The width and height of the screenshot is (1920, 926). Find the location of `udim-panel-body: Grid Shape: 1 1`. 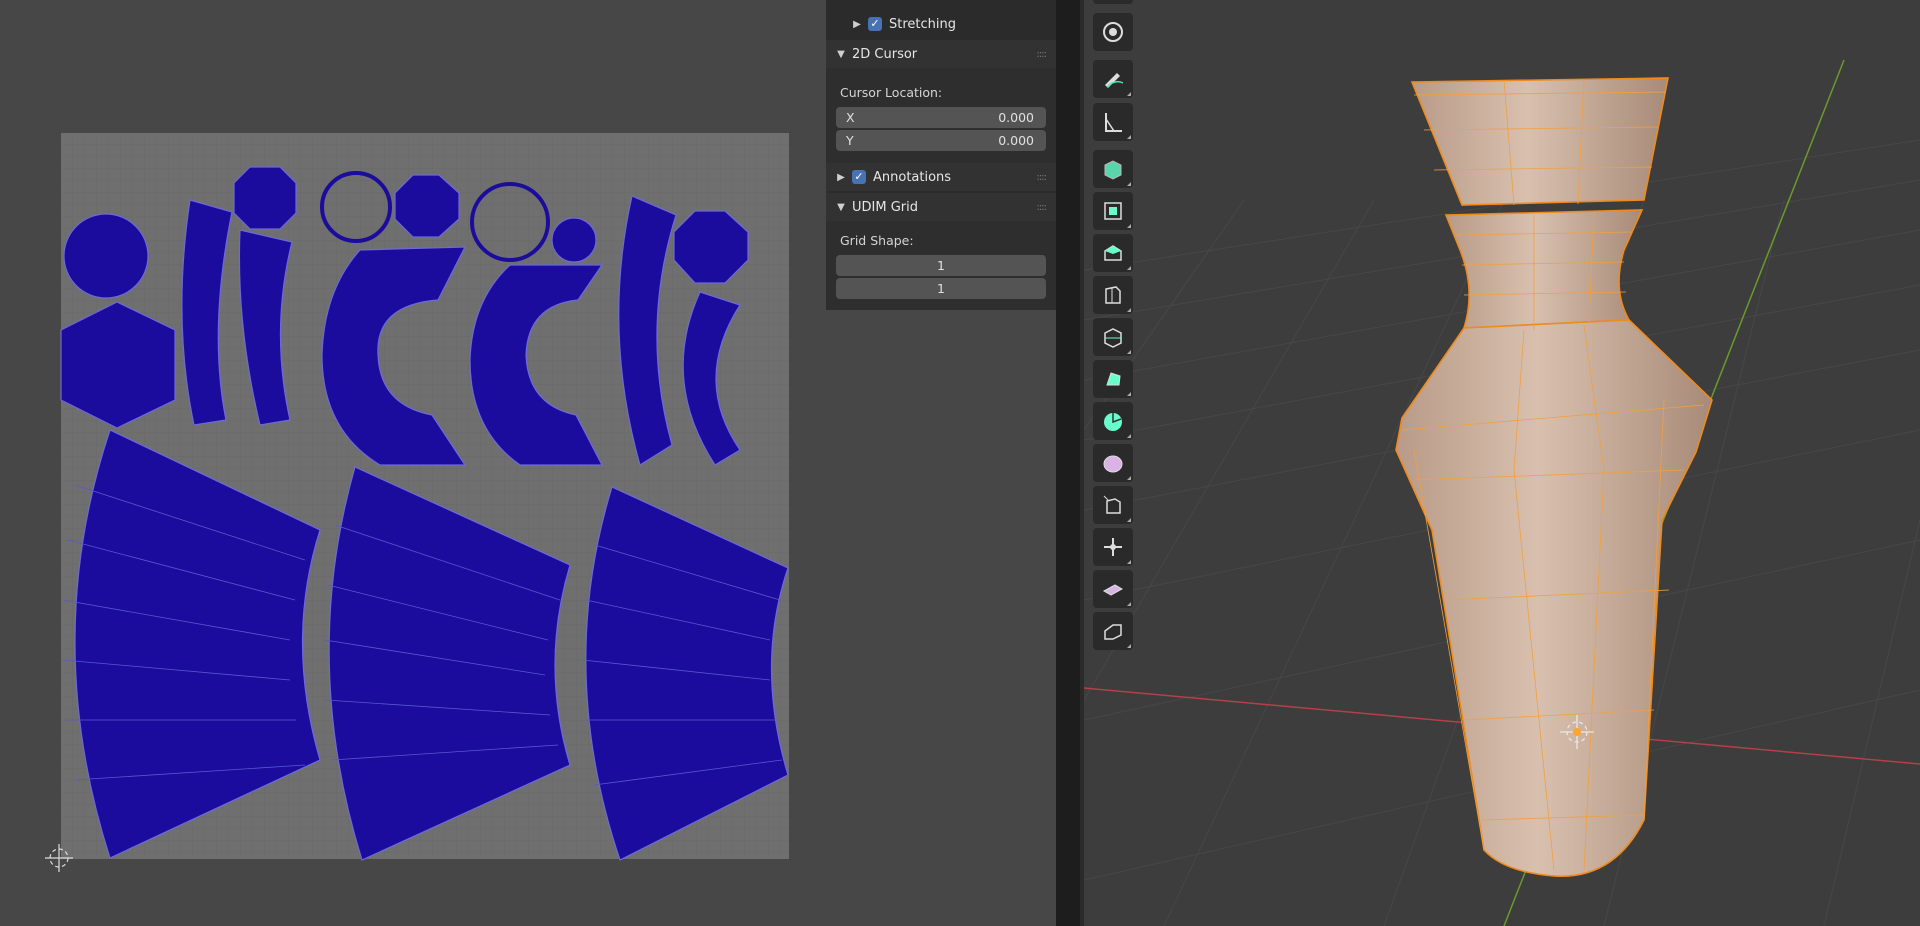

udim-panel-body: Grid Shape: 1 1 is located at coordinates (941, 265).